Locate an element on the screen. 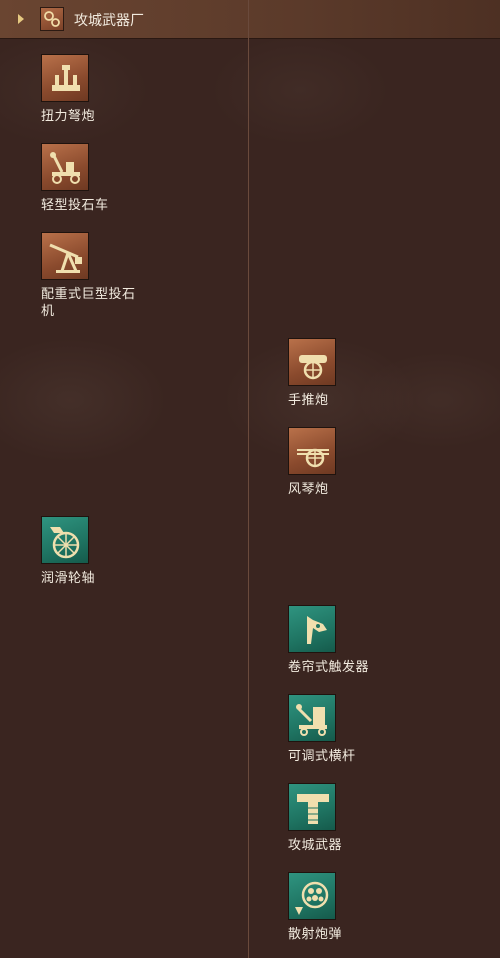 This screenshot has width=500, height=958. category-title: 攻城武器厂 is located at coordinates (109, 21).